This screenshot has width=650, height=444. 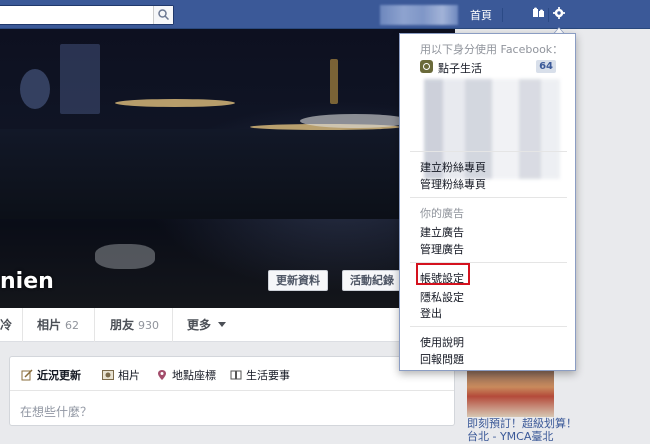 What do you see at coordinates (72, 325) in the screenshot?
I see `tab-count: 62` at bounding box center [72, 325].